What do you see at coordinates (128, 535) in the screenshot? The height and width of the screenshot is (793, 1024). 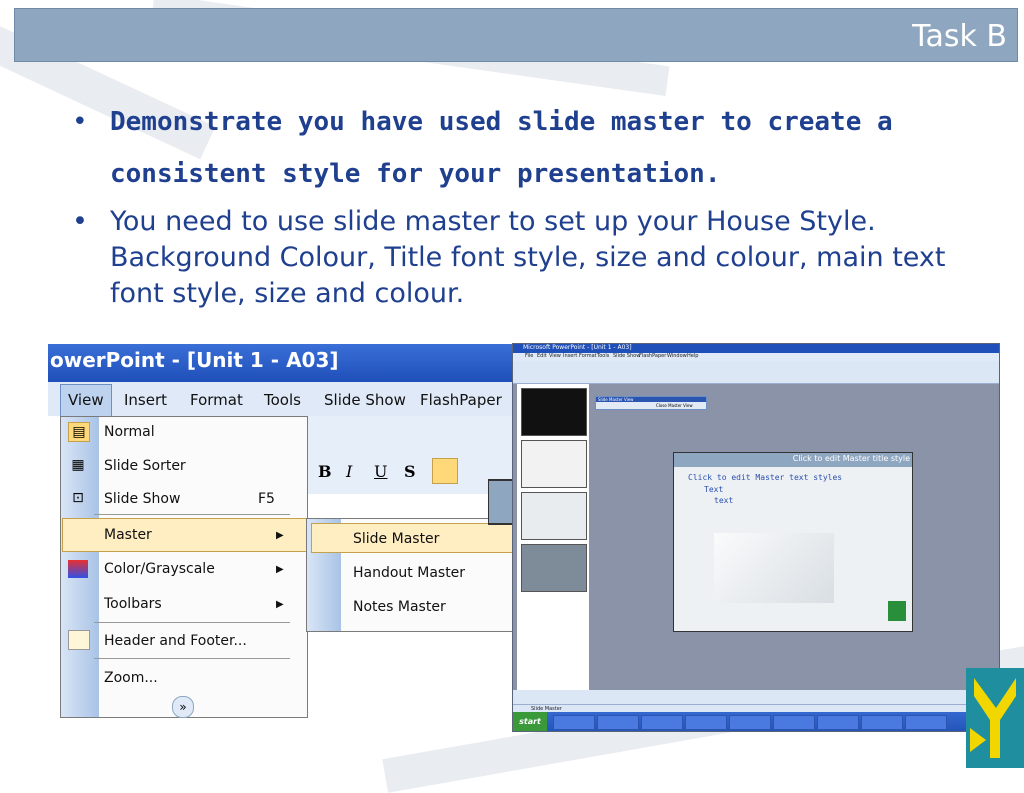 I see `menu-item-master: Master` at bounding box center [128, 535].